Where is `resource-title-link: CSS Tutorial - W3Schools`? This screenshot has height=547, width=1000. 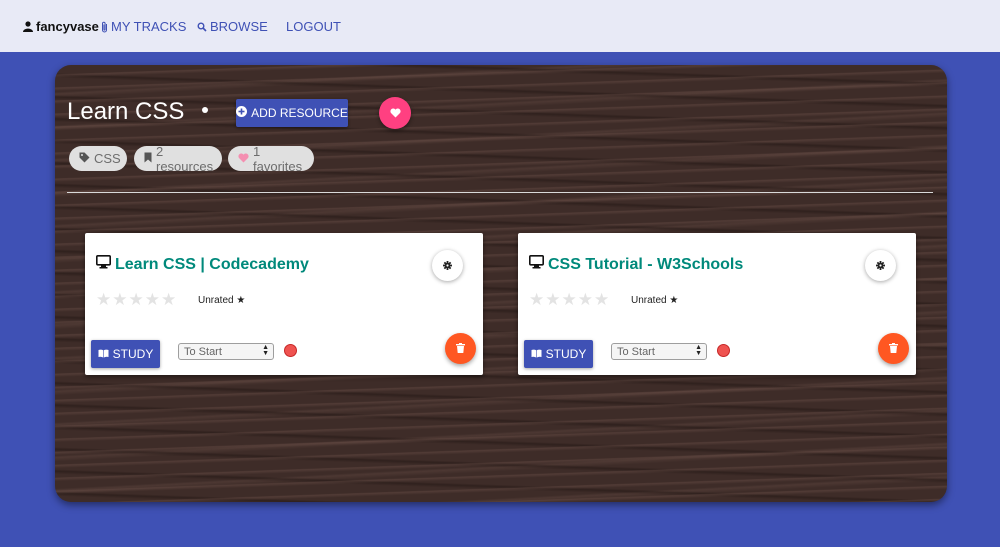 resource-title-link: CSS Tutorial - W3Schools is located at coordinates (636, 264).